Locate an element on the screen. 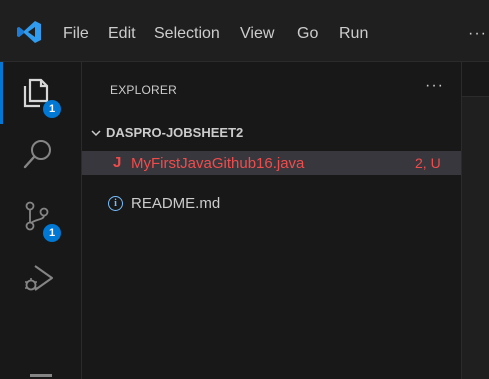 The image size is (489, 379). menu-edit: Edit is located at coordinates (122, 34).